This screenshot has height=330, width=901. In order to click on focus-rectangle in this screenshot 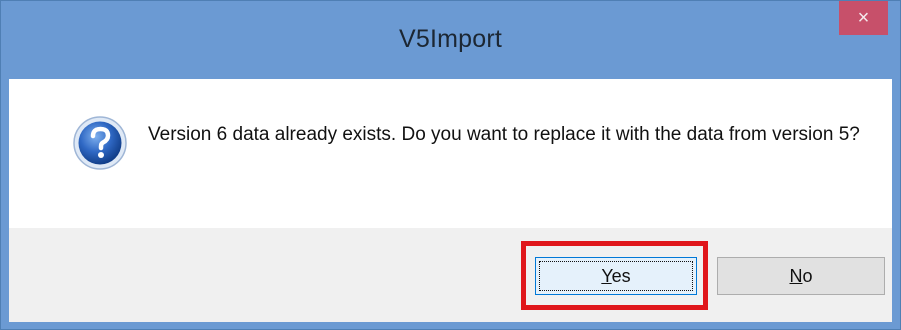, I will do `click(616, 276)`.